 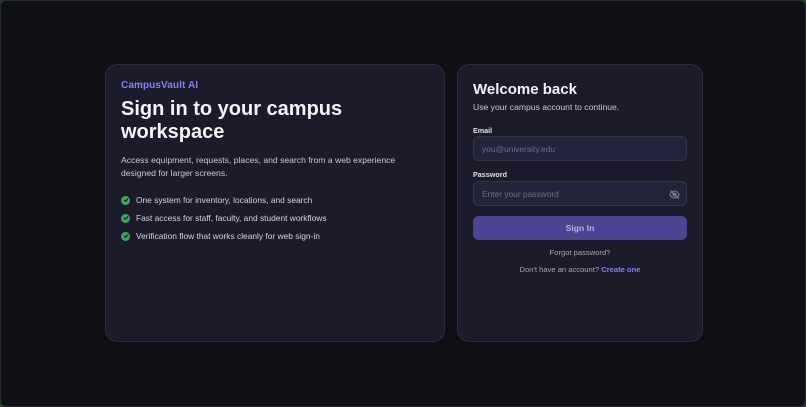 What do you see at coordinates (160, 85) in the screenshot?
I see `brand-name: CampusVault AI` at bounding box center [160, 85].